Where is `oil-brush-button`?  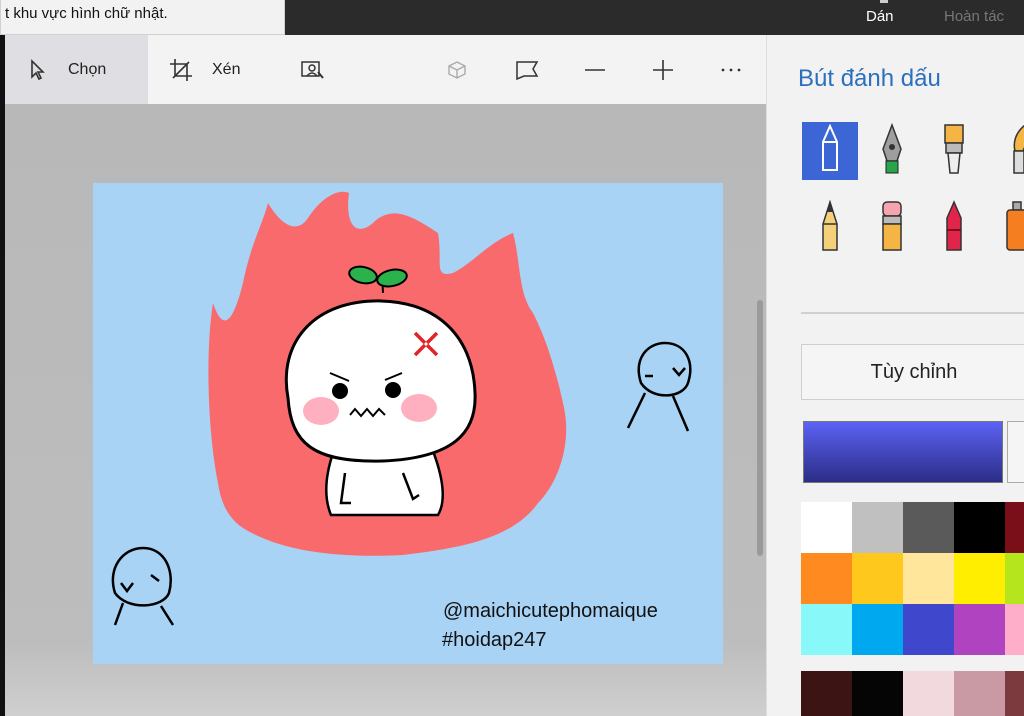
oil-brush-button is located at coordinates (954, 151).